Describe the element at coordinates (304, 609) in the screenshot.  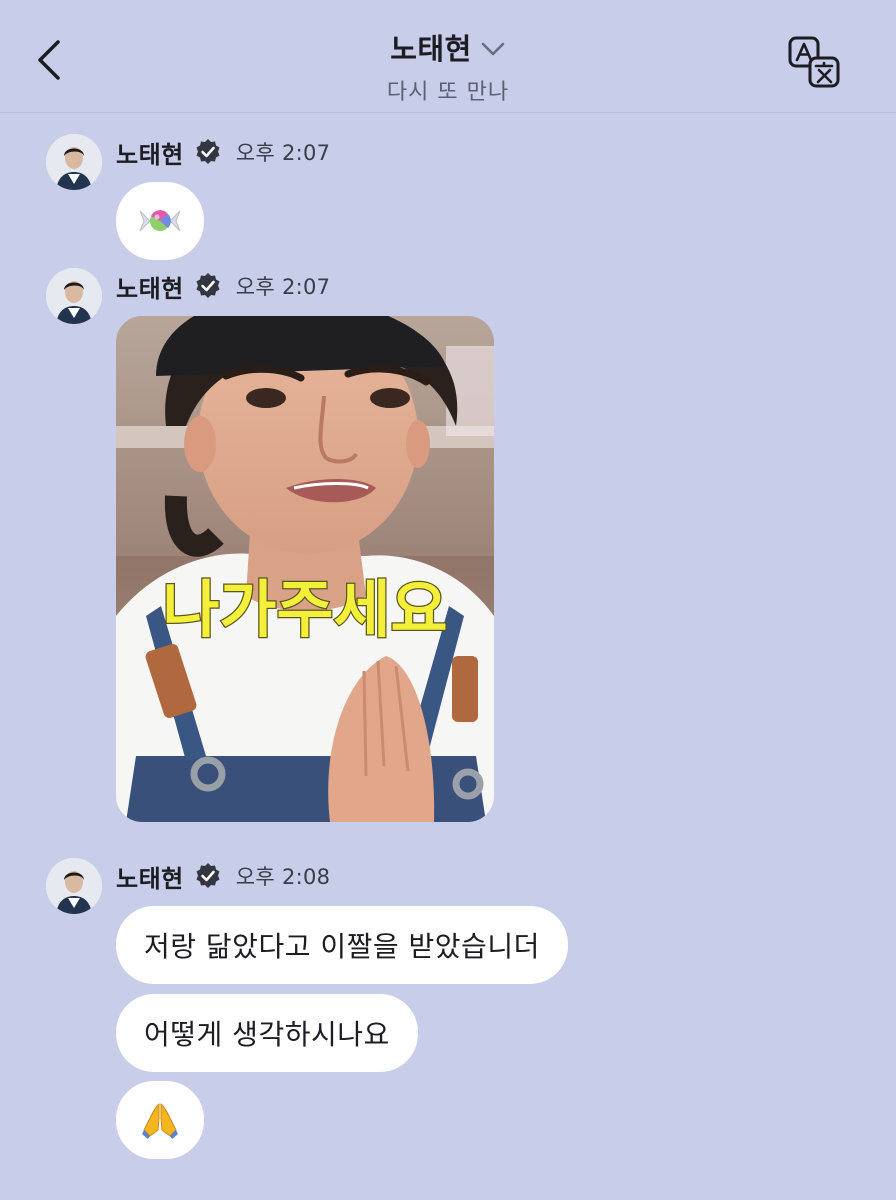
I see `meme-caption: 나가주세요` at that location.